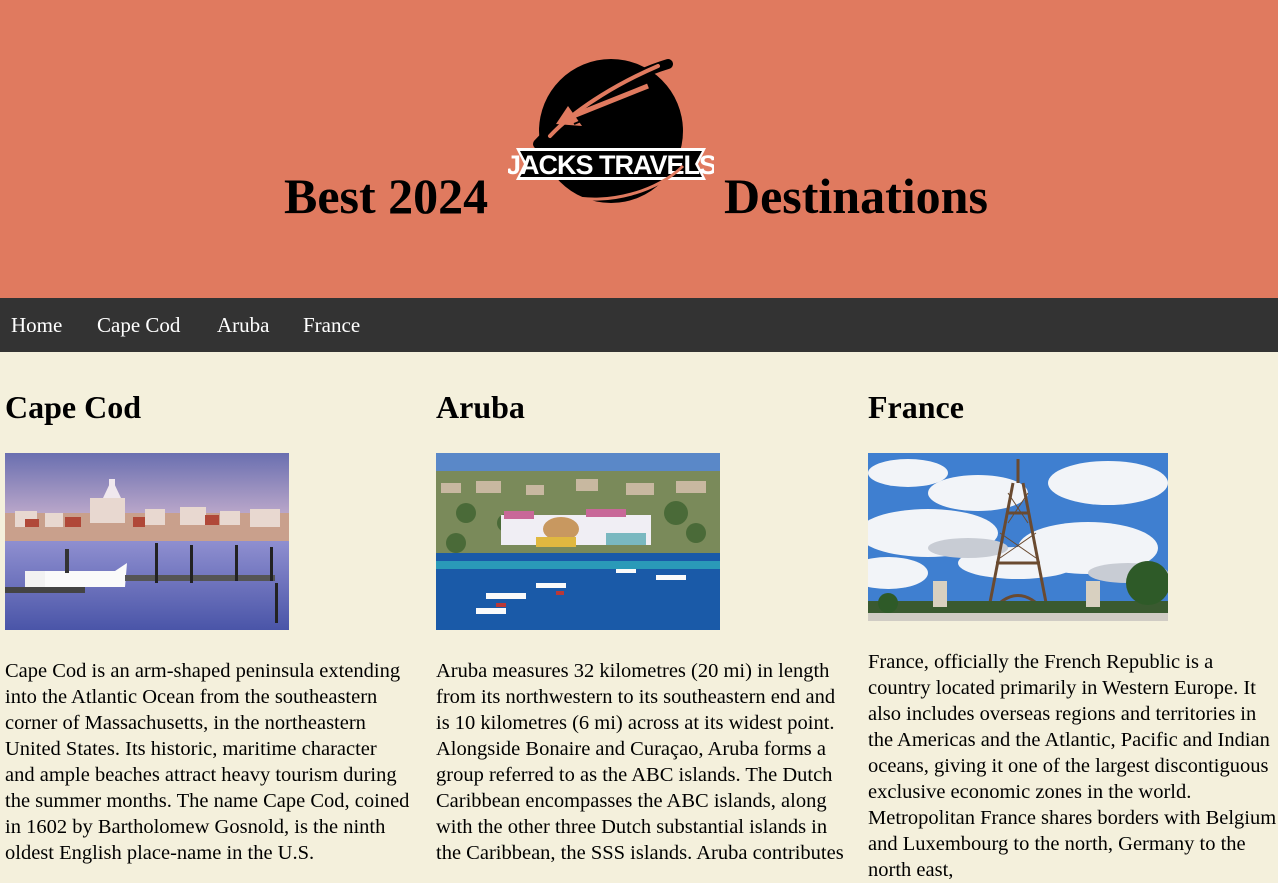 This screenshot has height=883, width=1278. I want to click on harbor-photo, so click(147, 541).